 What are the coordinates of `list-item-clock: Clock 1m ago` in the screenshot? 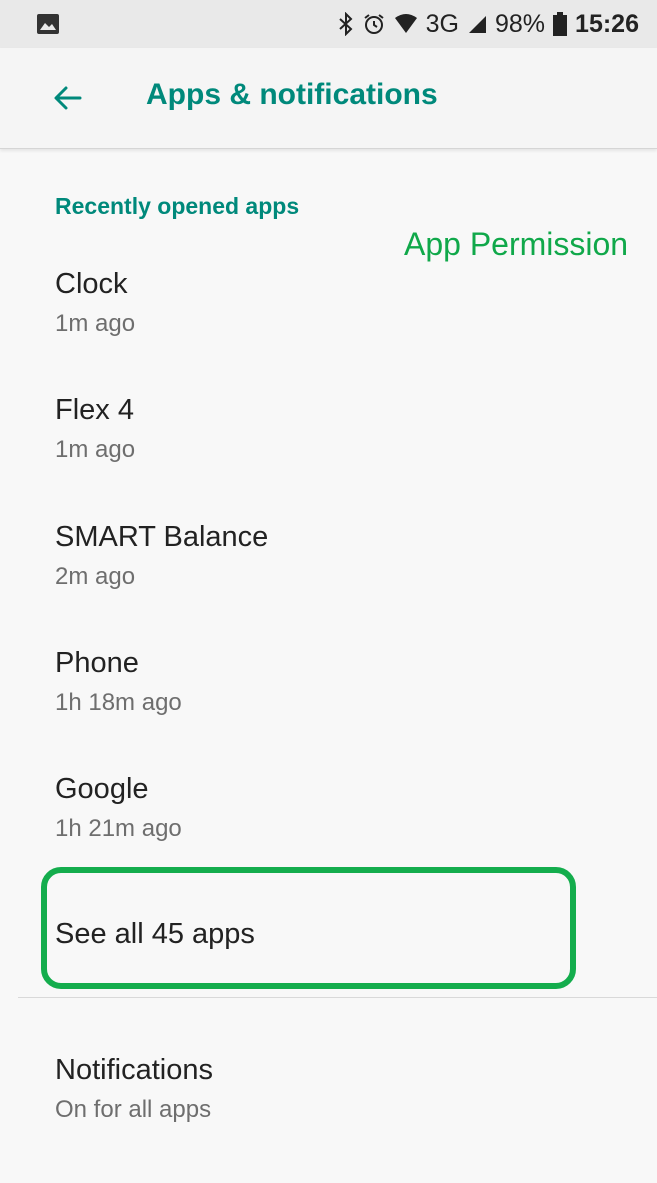 It's located at (328, 331).